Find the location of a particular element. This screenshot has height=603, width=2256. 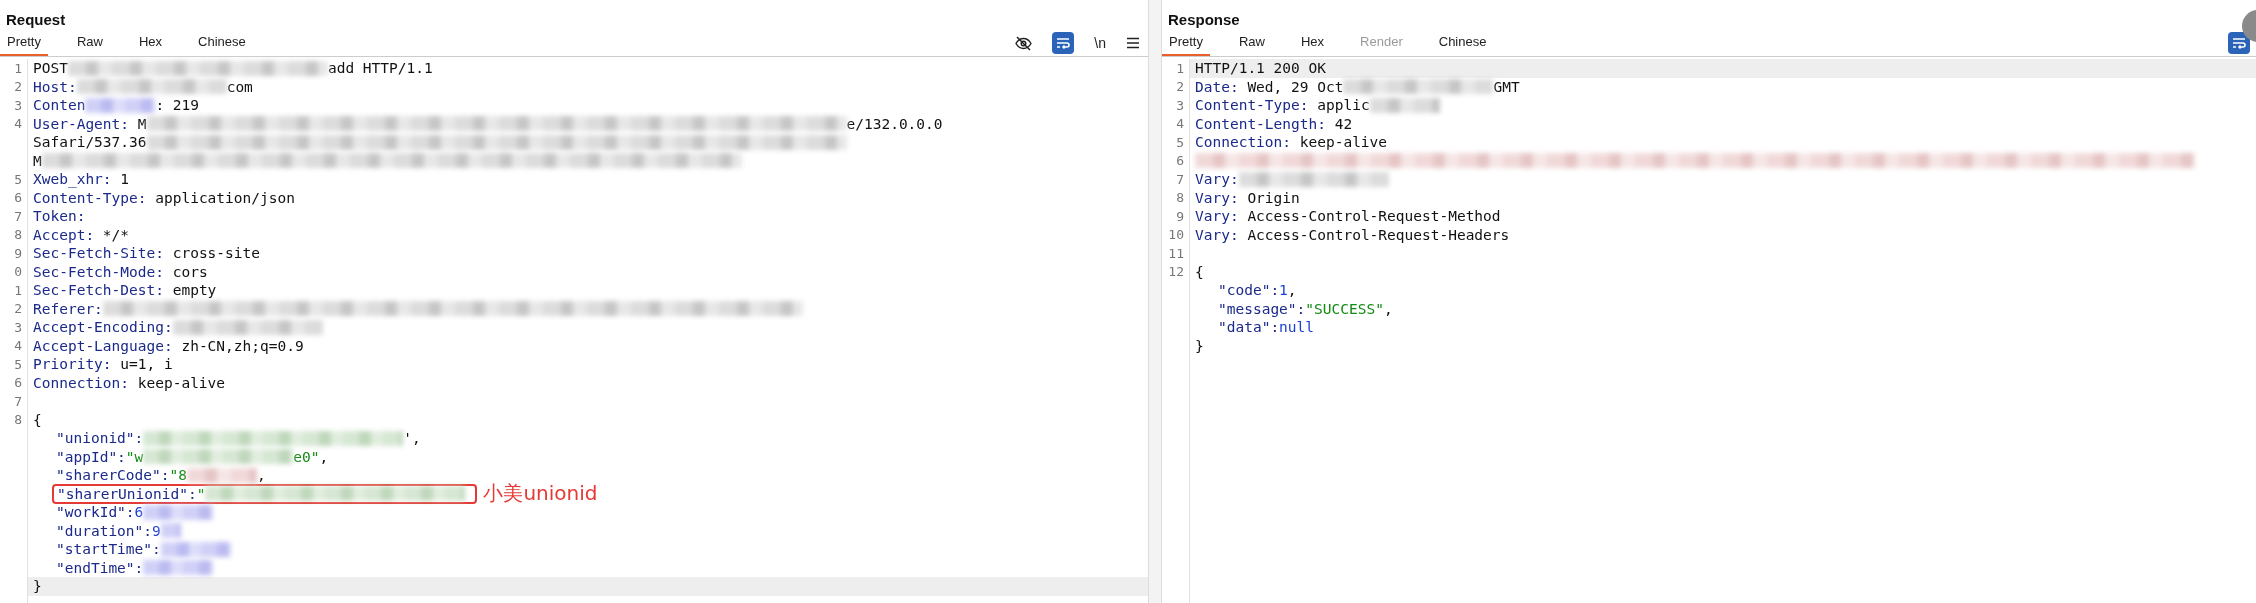

code-text: applic is located at coordinates (1343, 105).